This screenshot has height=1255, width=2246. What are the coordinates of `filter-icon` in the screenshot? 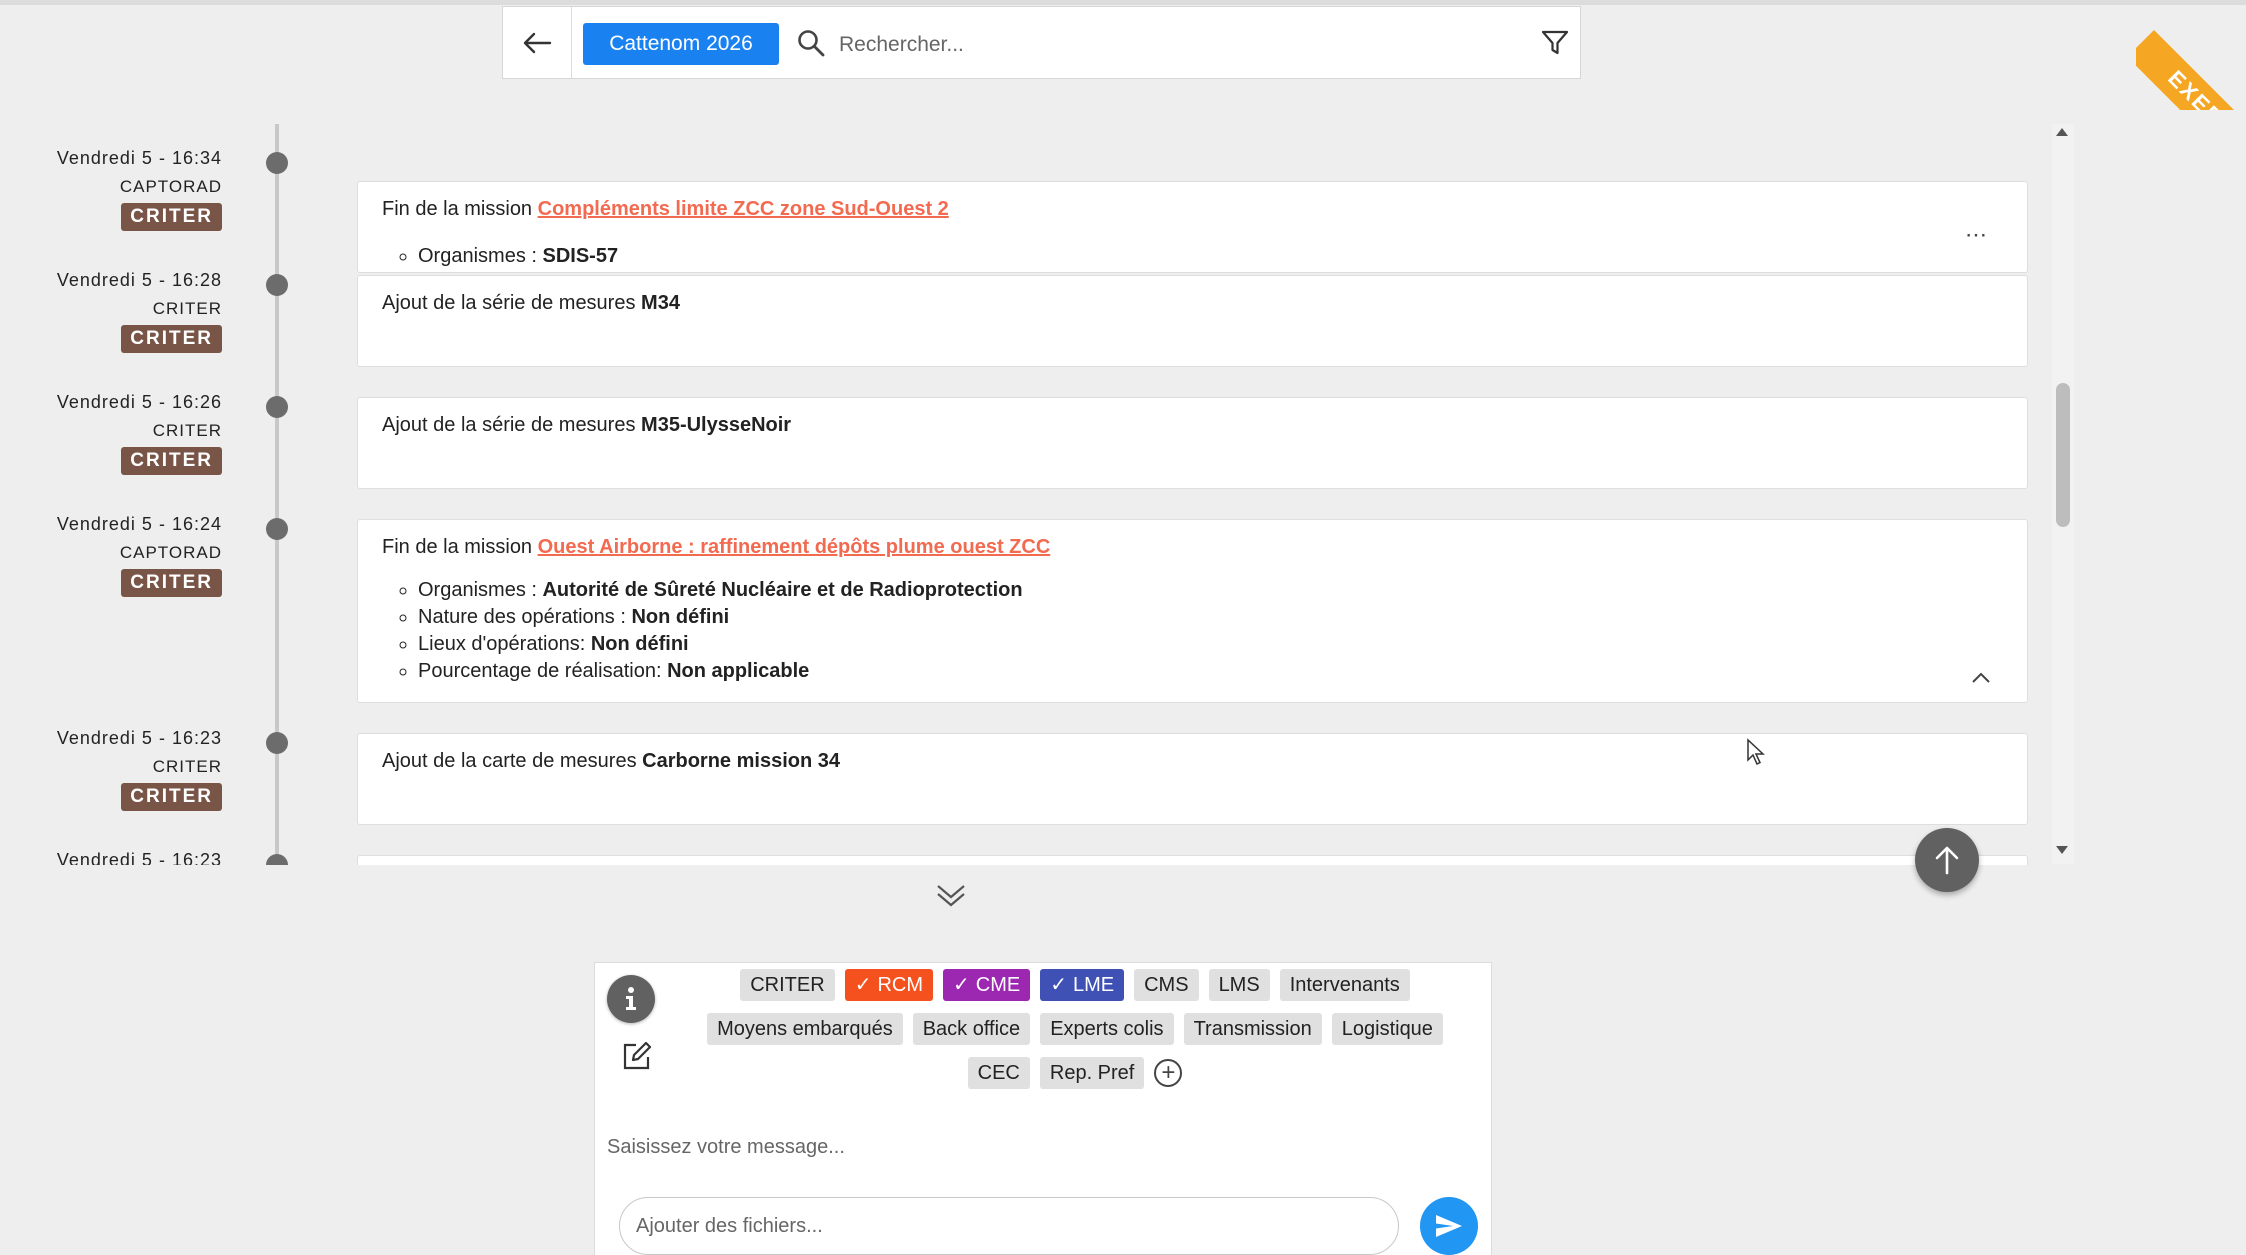 It's located at (1555, 43).